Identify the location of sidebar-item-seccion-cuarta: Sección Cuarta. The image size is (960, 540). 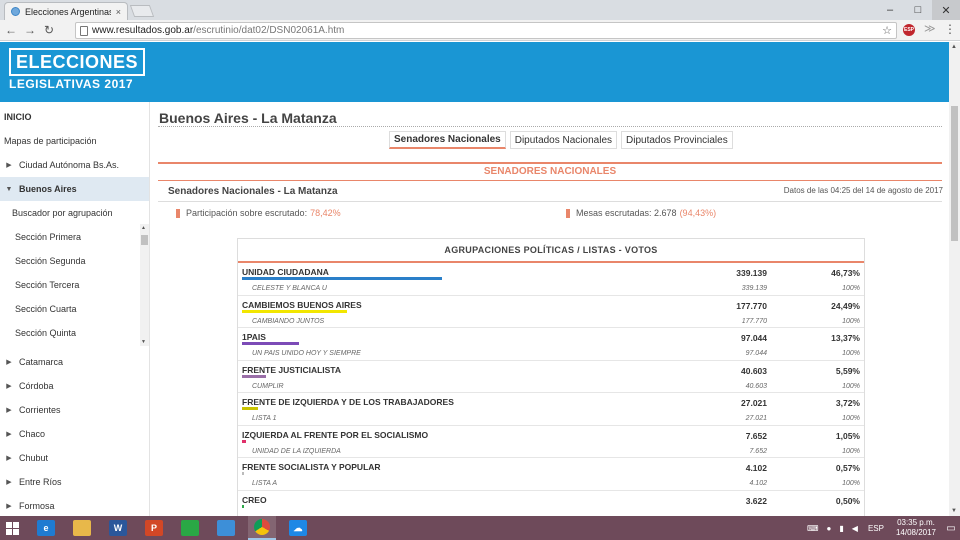
(74, 309).